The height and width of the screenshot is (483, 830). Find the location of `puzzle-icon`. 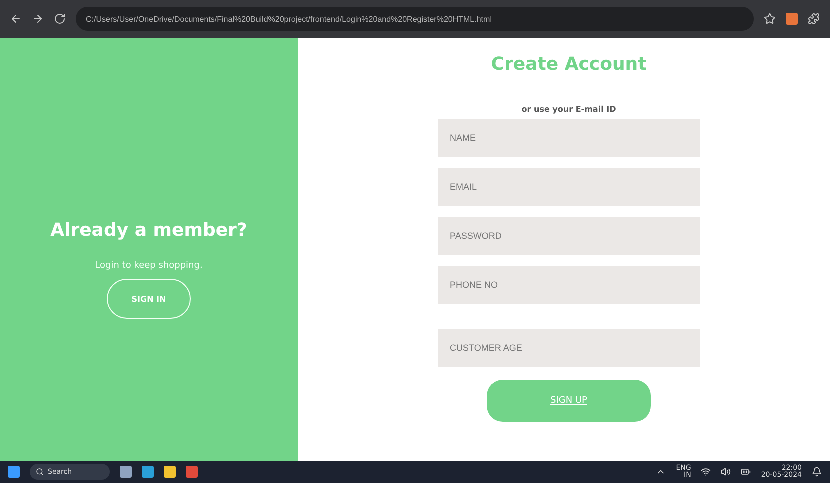

puzzle-icon is located at coordinates (814, 19).